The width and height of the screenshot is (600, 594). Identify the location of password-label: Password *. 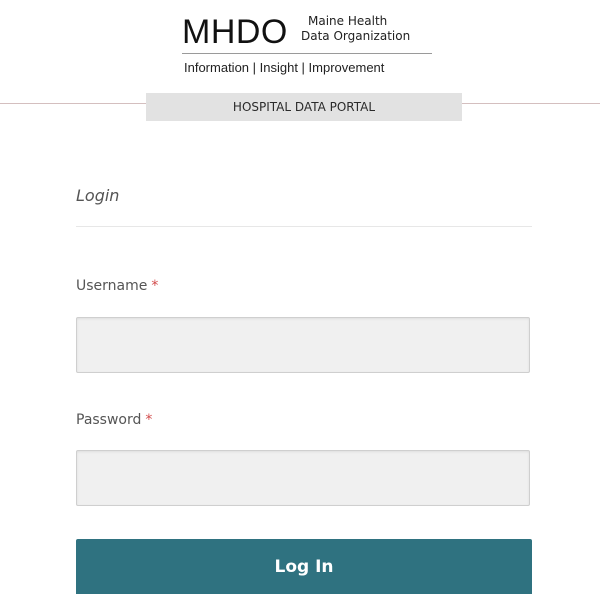
(114, 420).